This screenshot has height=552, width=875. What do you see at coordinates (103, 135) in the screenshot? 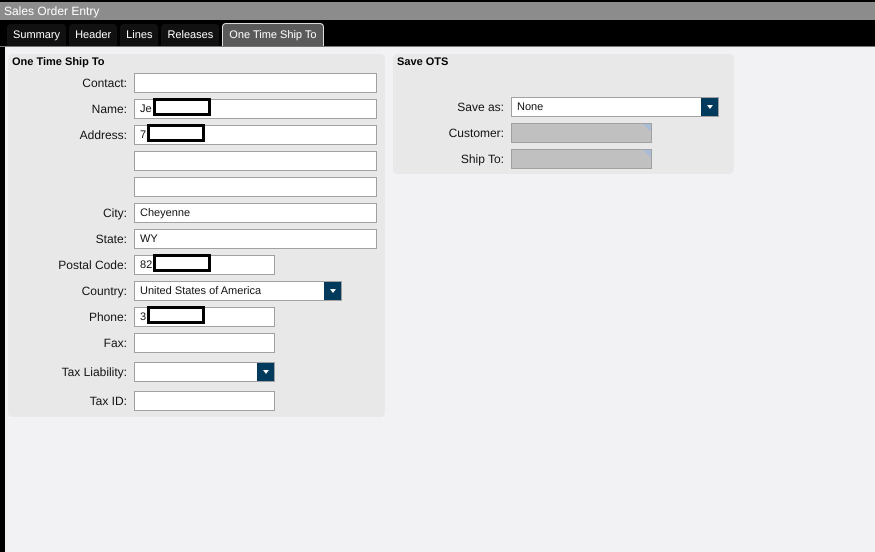
I see `field-label: Address:` at bounding box center [103, 135].